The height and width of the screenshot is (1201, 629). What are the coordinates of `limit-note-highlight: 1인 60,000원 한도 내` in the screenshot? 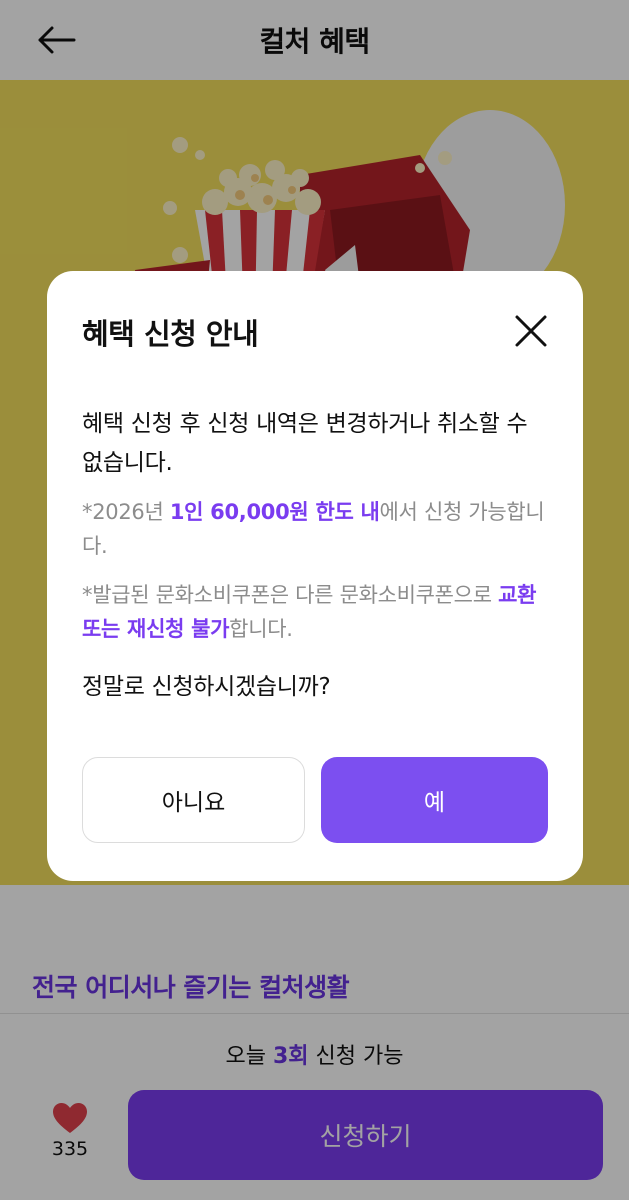 It's located at (274, 512).